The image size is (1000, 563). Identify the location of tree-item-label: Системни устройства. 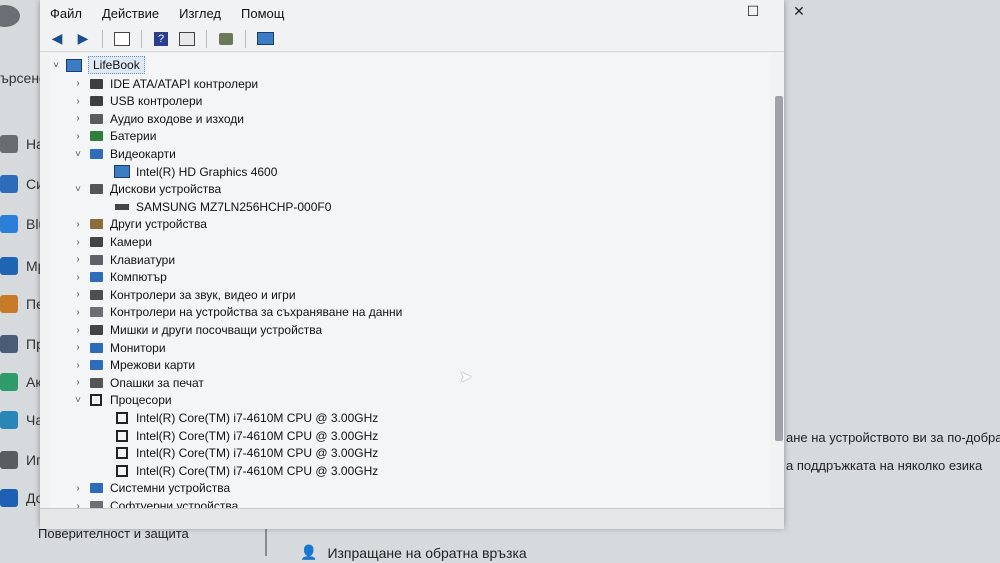
(170, 488).